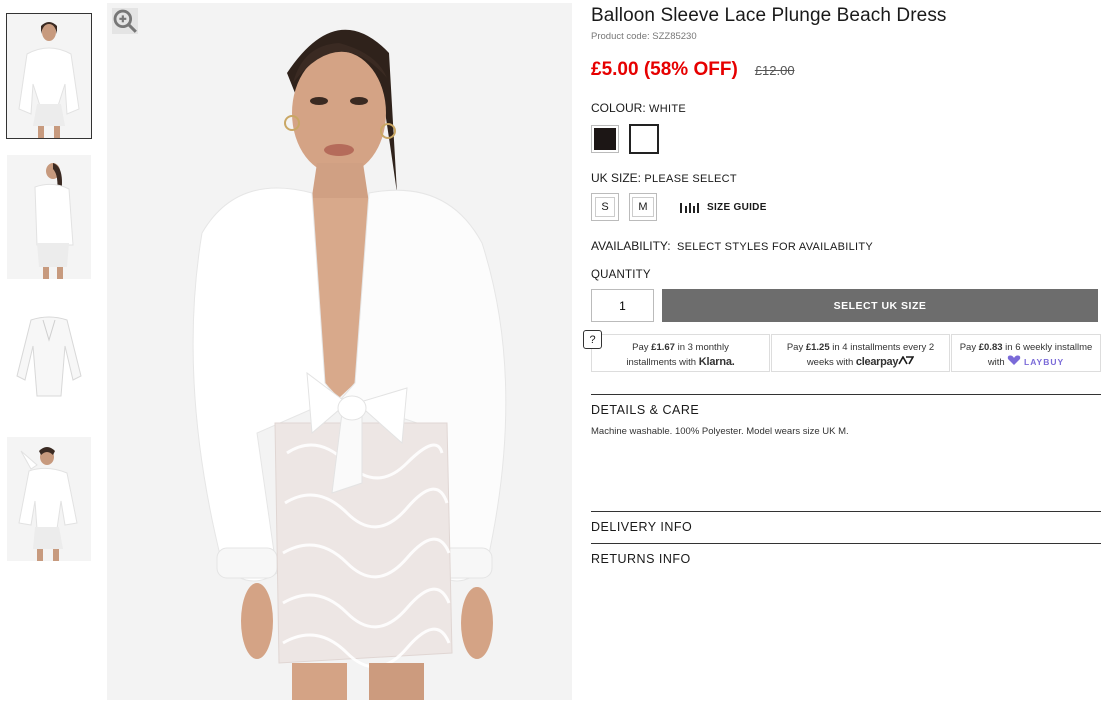 The image size is (1101, 703). What do you see at coordinates (667, 109) in the screenshot?
I see `colour-value: WHITE` at bounding box center [667, 109].